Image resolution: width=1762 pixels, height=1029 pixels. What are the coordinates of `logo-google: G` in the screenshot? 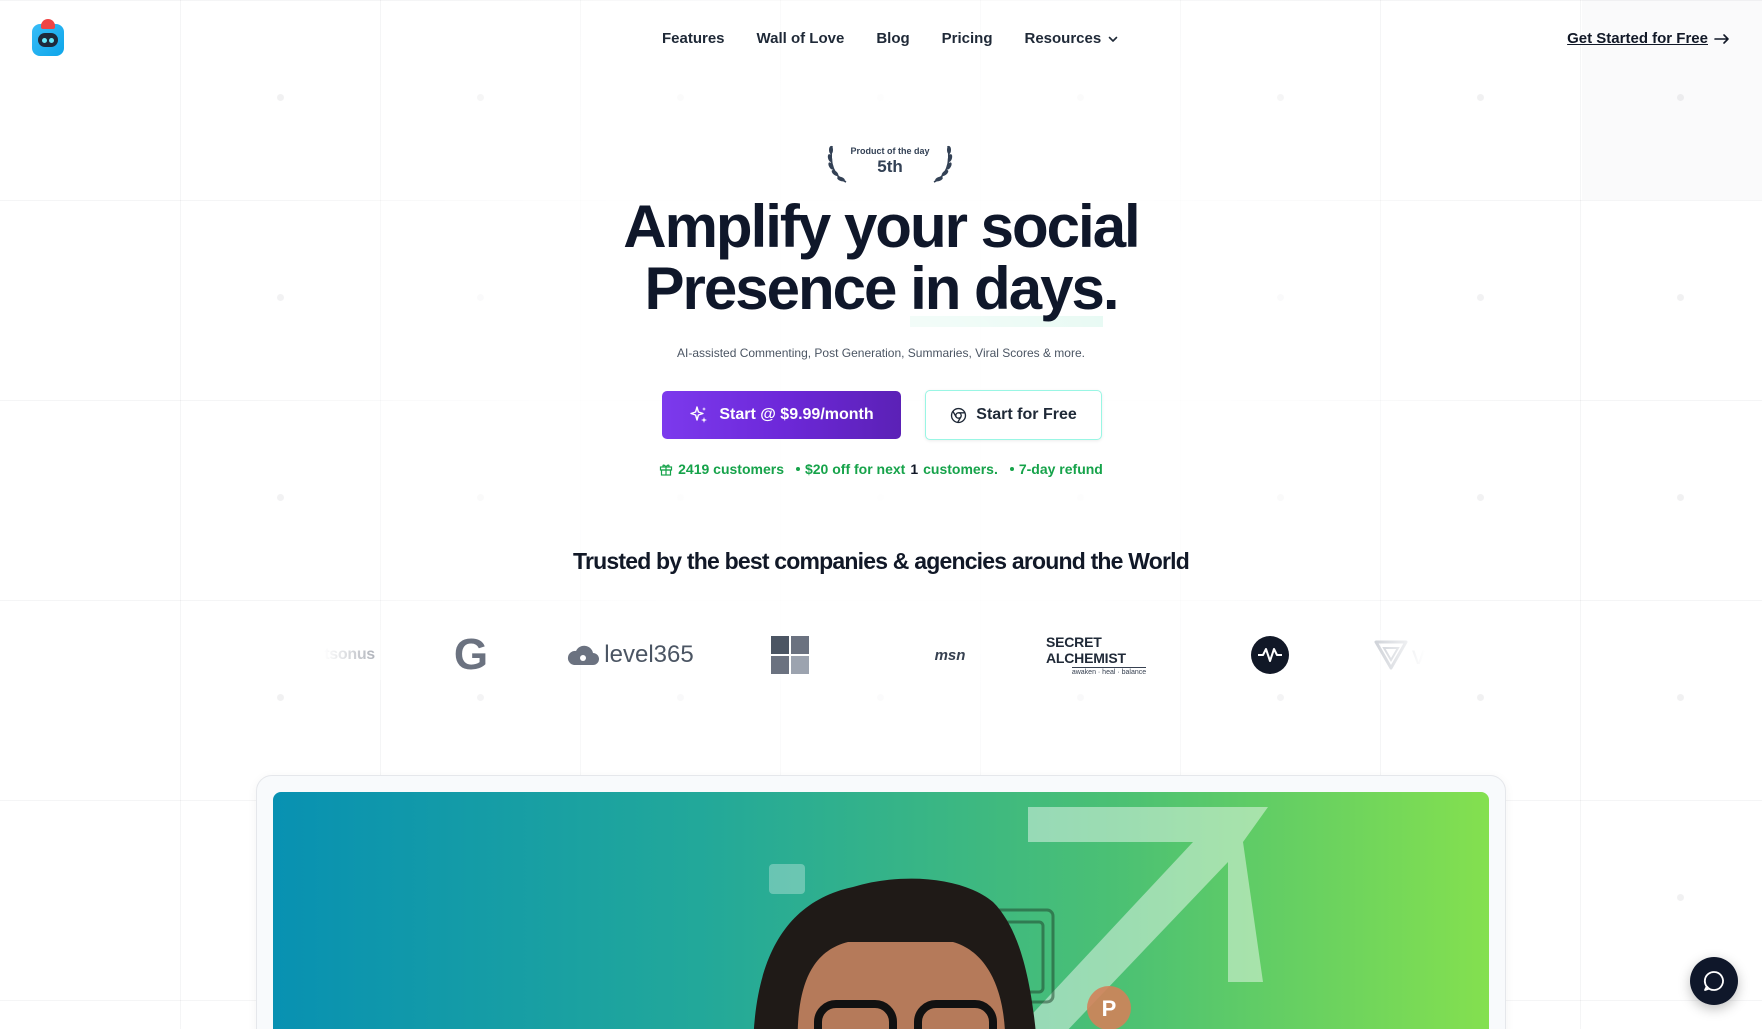 It's located at (471, 655).